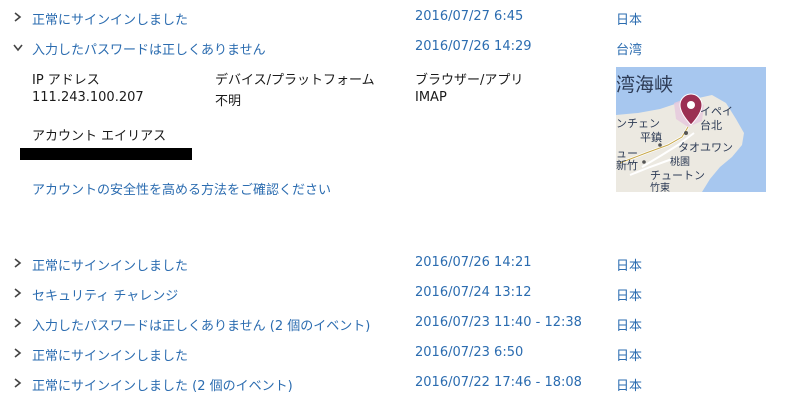 The image size is (795, 402). What do you see at coordinates (644, 85) in the screenshot?
I see `map-label: 湾海峡` at bounding box center [644, 85].